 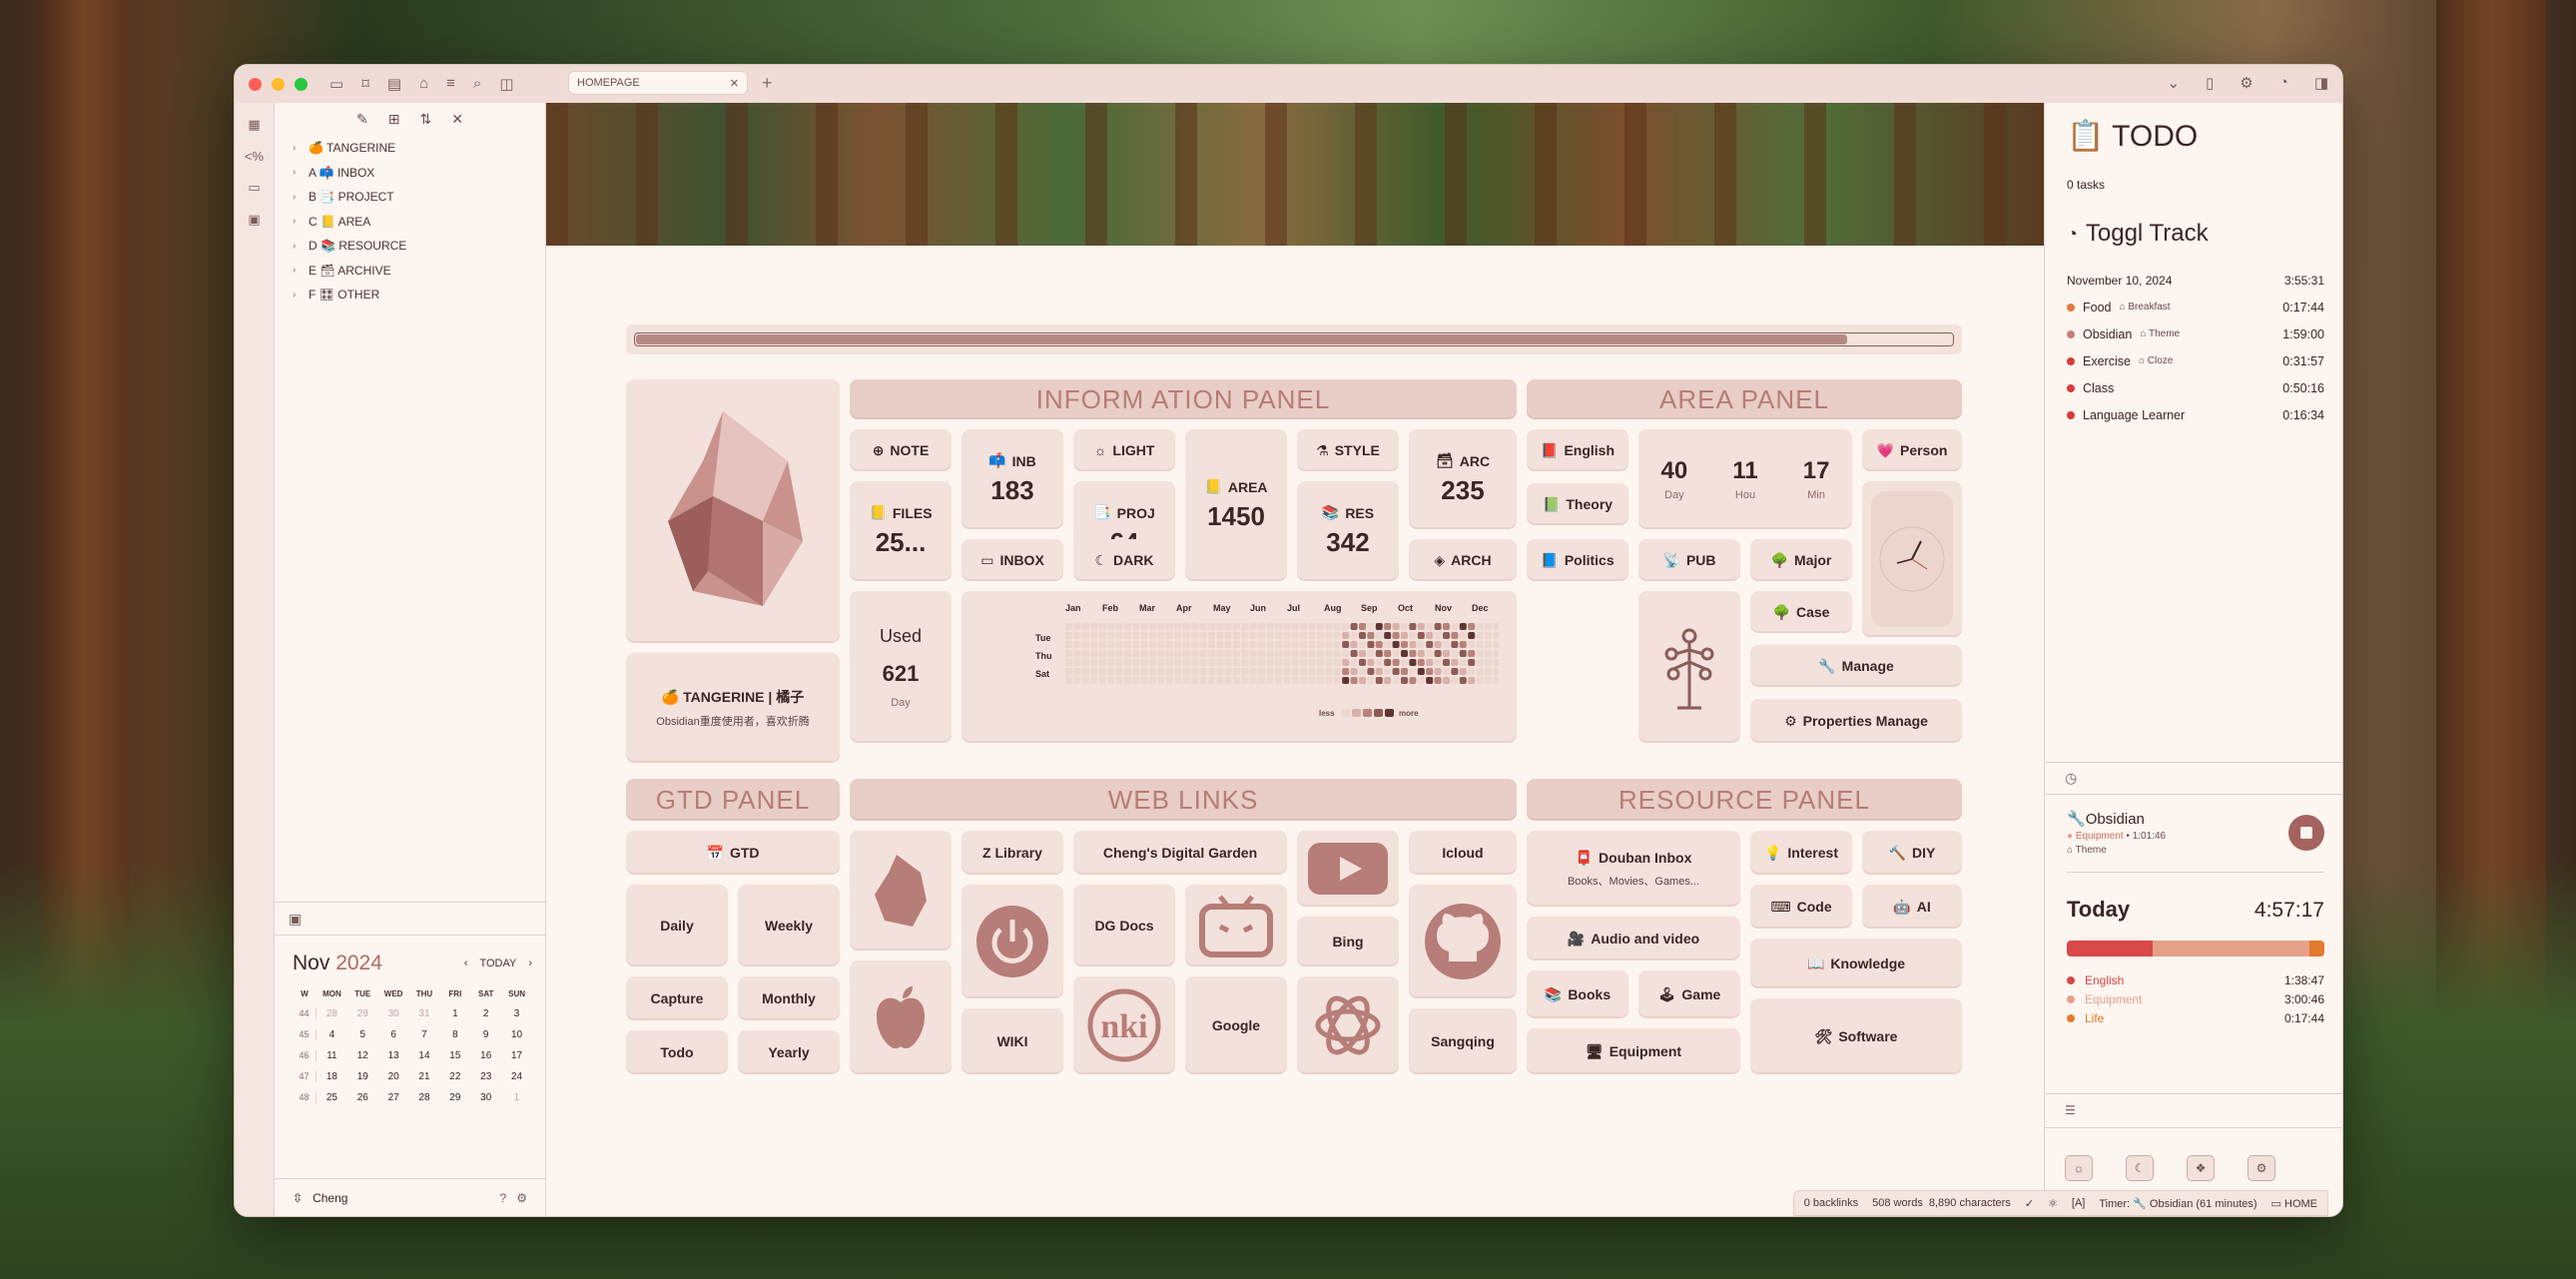 What do you see at coordinates (362, 1056) in the screenshot?
I see `calendar-day: 12` at bounding box center [362, 1056].